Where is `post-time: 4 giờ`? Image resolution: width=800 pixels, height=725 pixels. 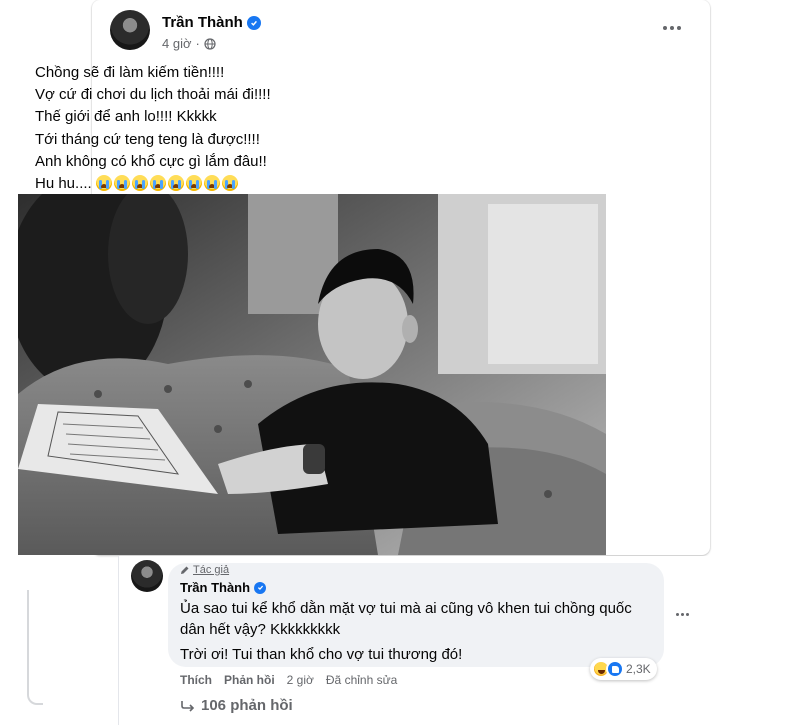 post-time: 4 giờ is located at coordinates (177, 43).